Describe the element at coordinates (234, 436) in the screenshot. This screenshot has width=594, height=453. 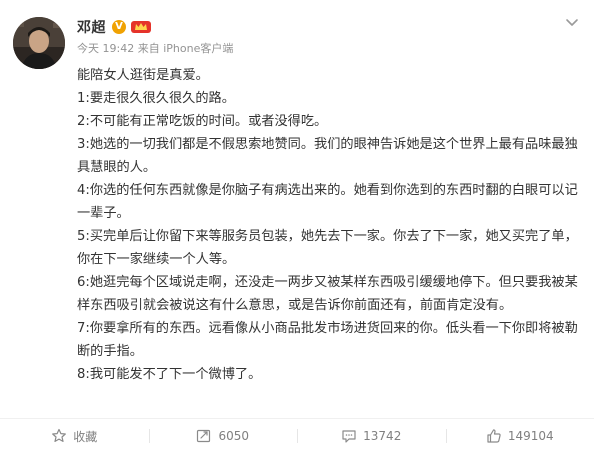
I see `repost-count: 6050` at that location.